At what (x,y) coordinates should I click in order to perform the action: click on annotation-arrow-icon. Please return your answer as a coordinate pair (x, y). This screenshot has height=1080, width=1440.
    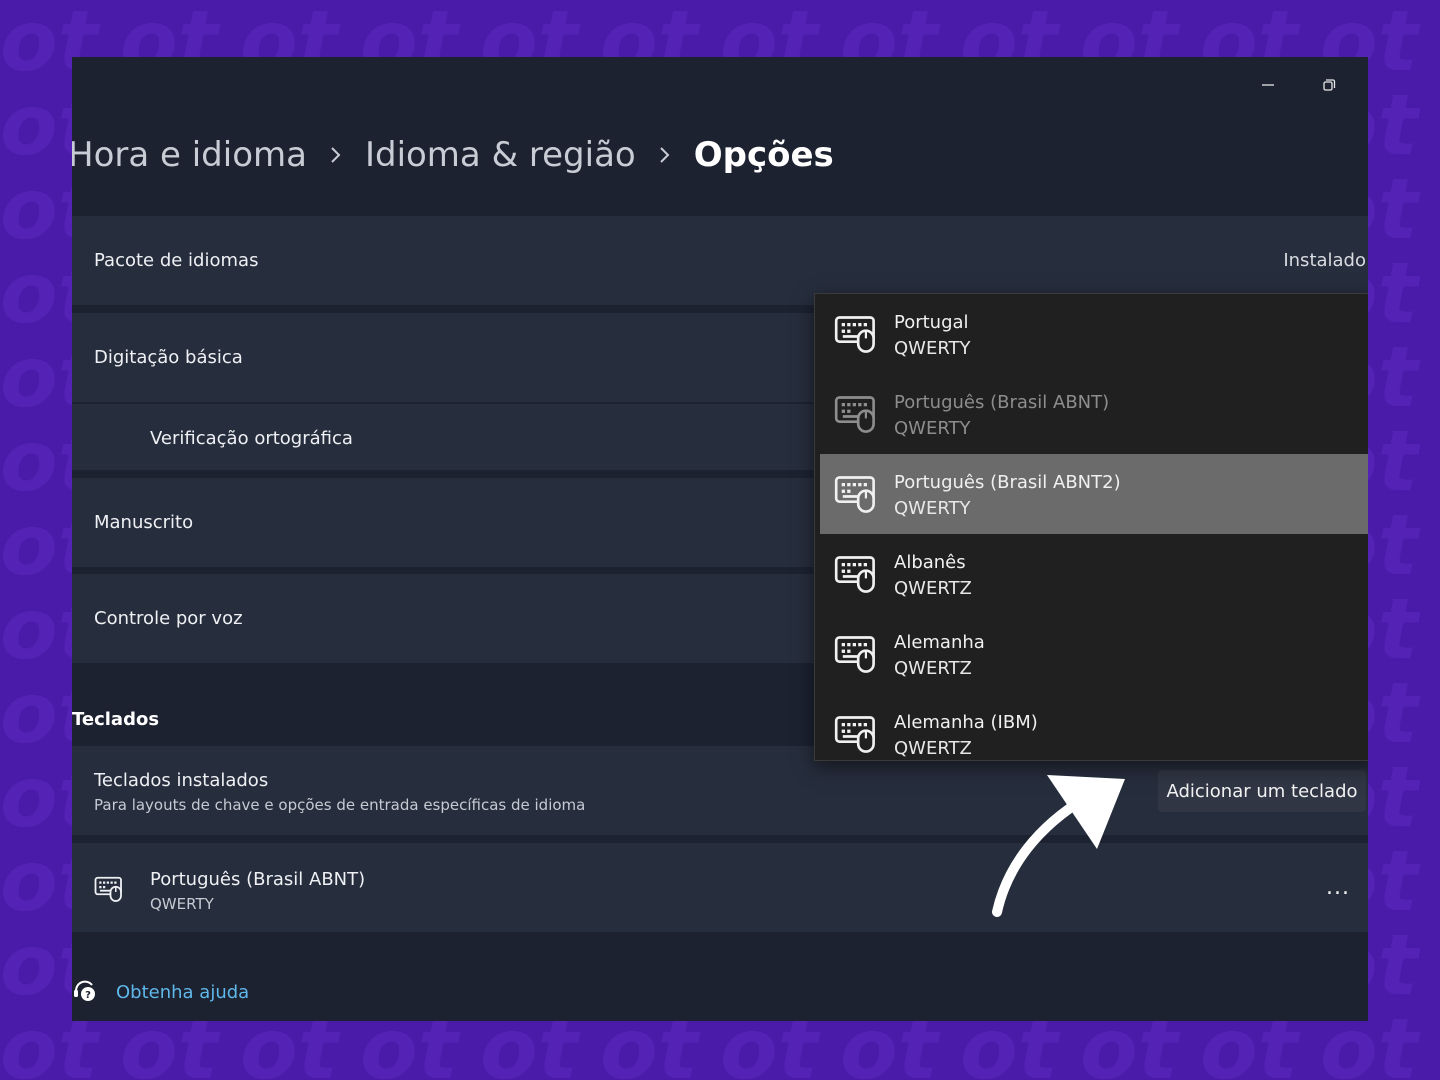
    Looking at the image, I should click on (1058, 846).